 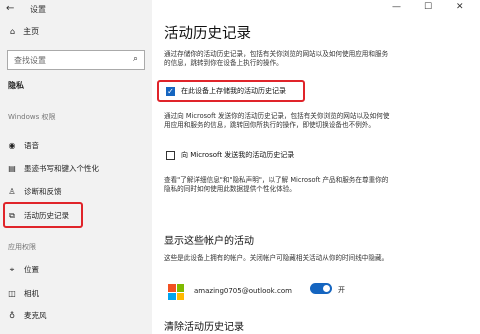 What do you see at coordinates (32, 117) in the screenshot?
I see `group-label-windows-permissions: Windows 权限` at bounding box center [32, 117].